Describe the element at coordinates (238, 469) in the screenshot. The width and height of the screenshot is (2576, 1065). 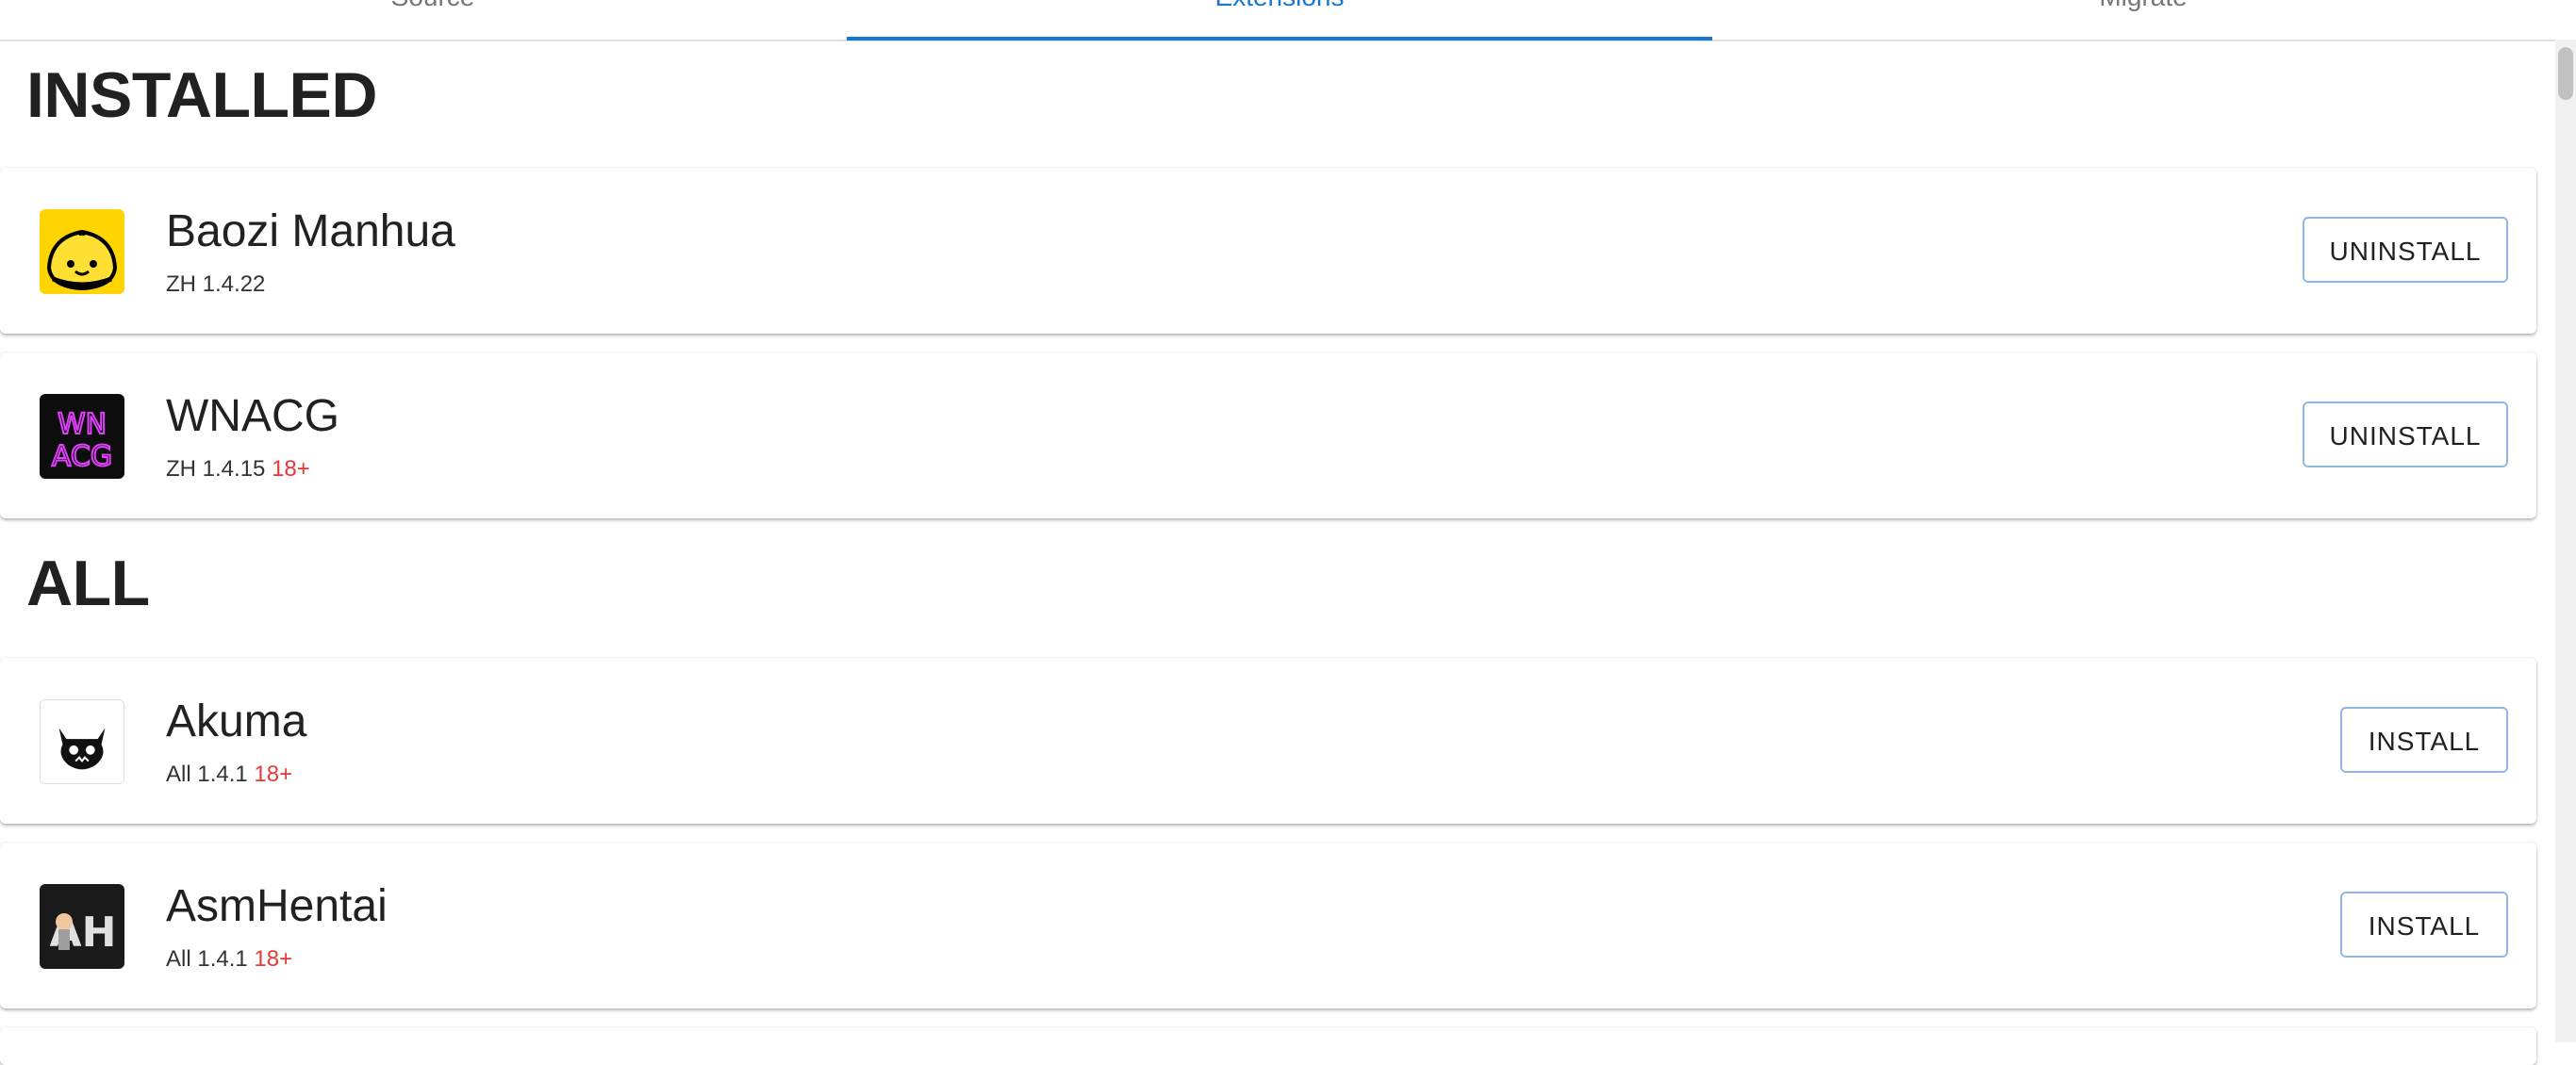
I see `extension-meta: ZH 1.4.15 18+` at that location.